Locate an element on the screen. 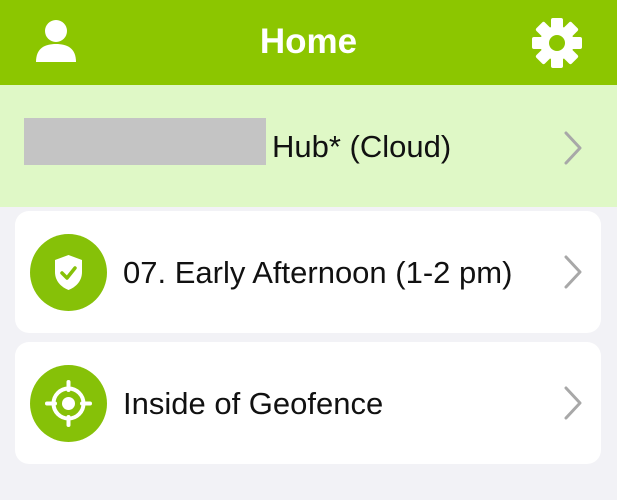 The height and width of the screenshot is (500, 617). geofence-crosshair-icon is located at coordinates (68, 403).